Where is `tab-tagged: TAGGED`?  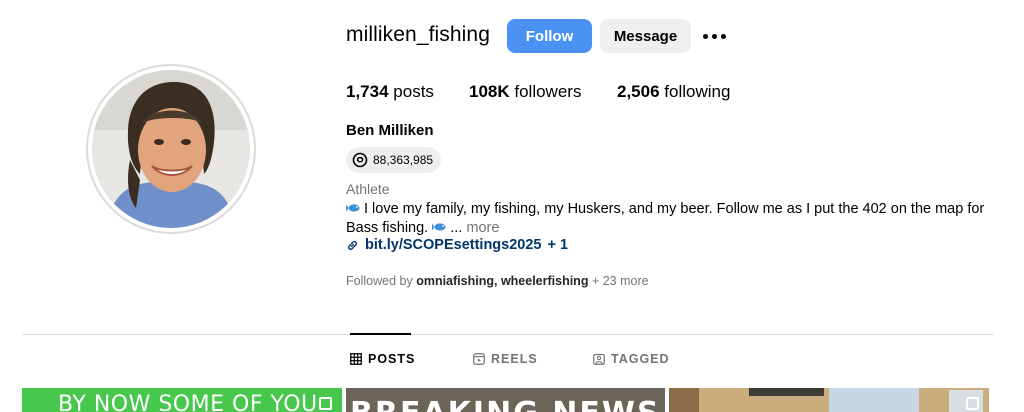
tab-tagged: TAGGED is located at coordinates (631, 359).